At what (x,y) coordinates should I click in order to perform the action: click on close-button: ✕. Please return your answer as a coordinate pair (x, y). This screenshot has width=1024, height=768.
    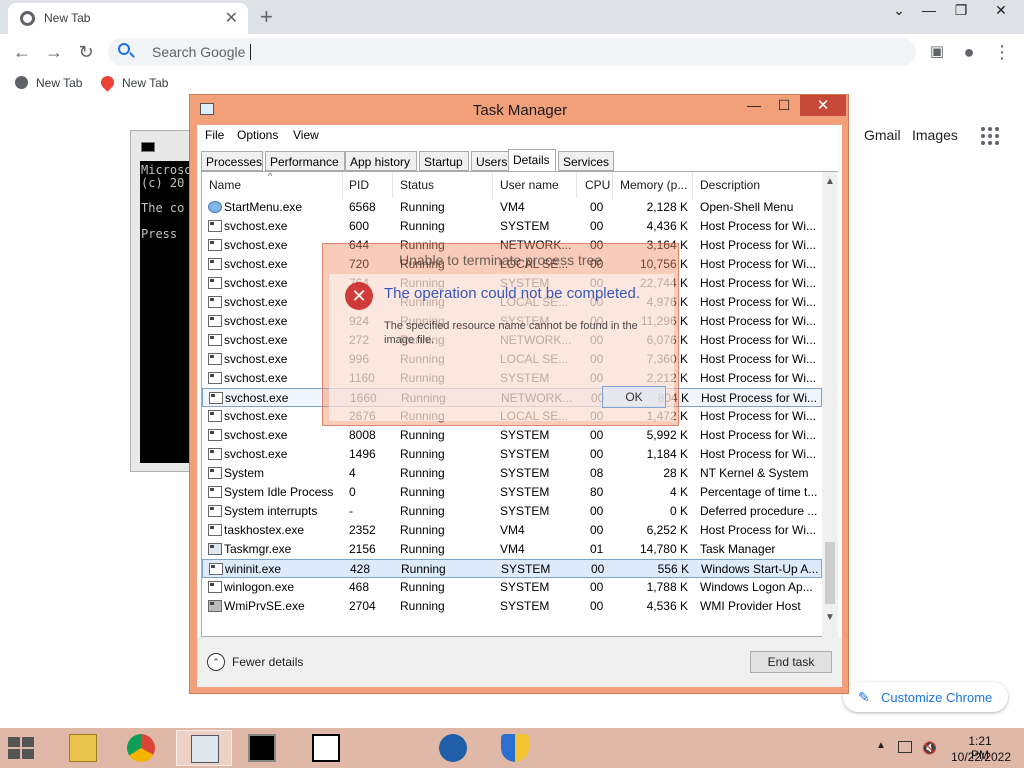
    Looking at the image, I should click on (823, 105).